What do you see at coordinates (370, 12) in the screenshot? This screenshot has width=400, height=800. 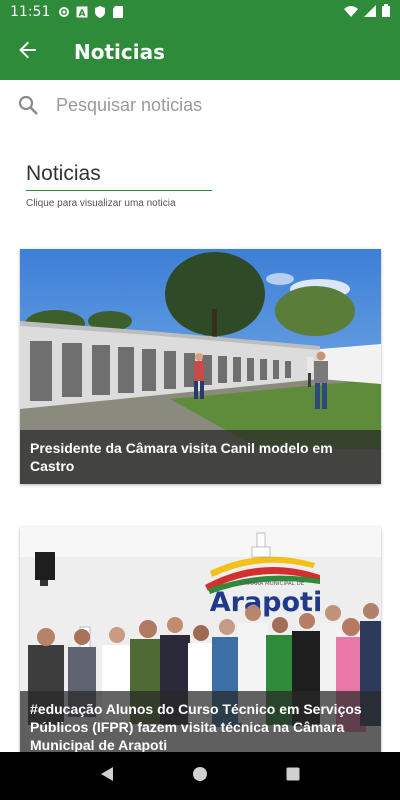 I see `signal-icon` at bounding box center [370, 12].